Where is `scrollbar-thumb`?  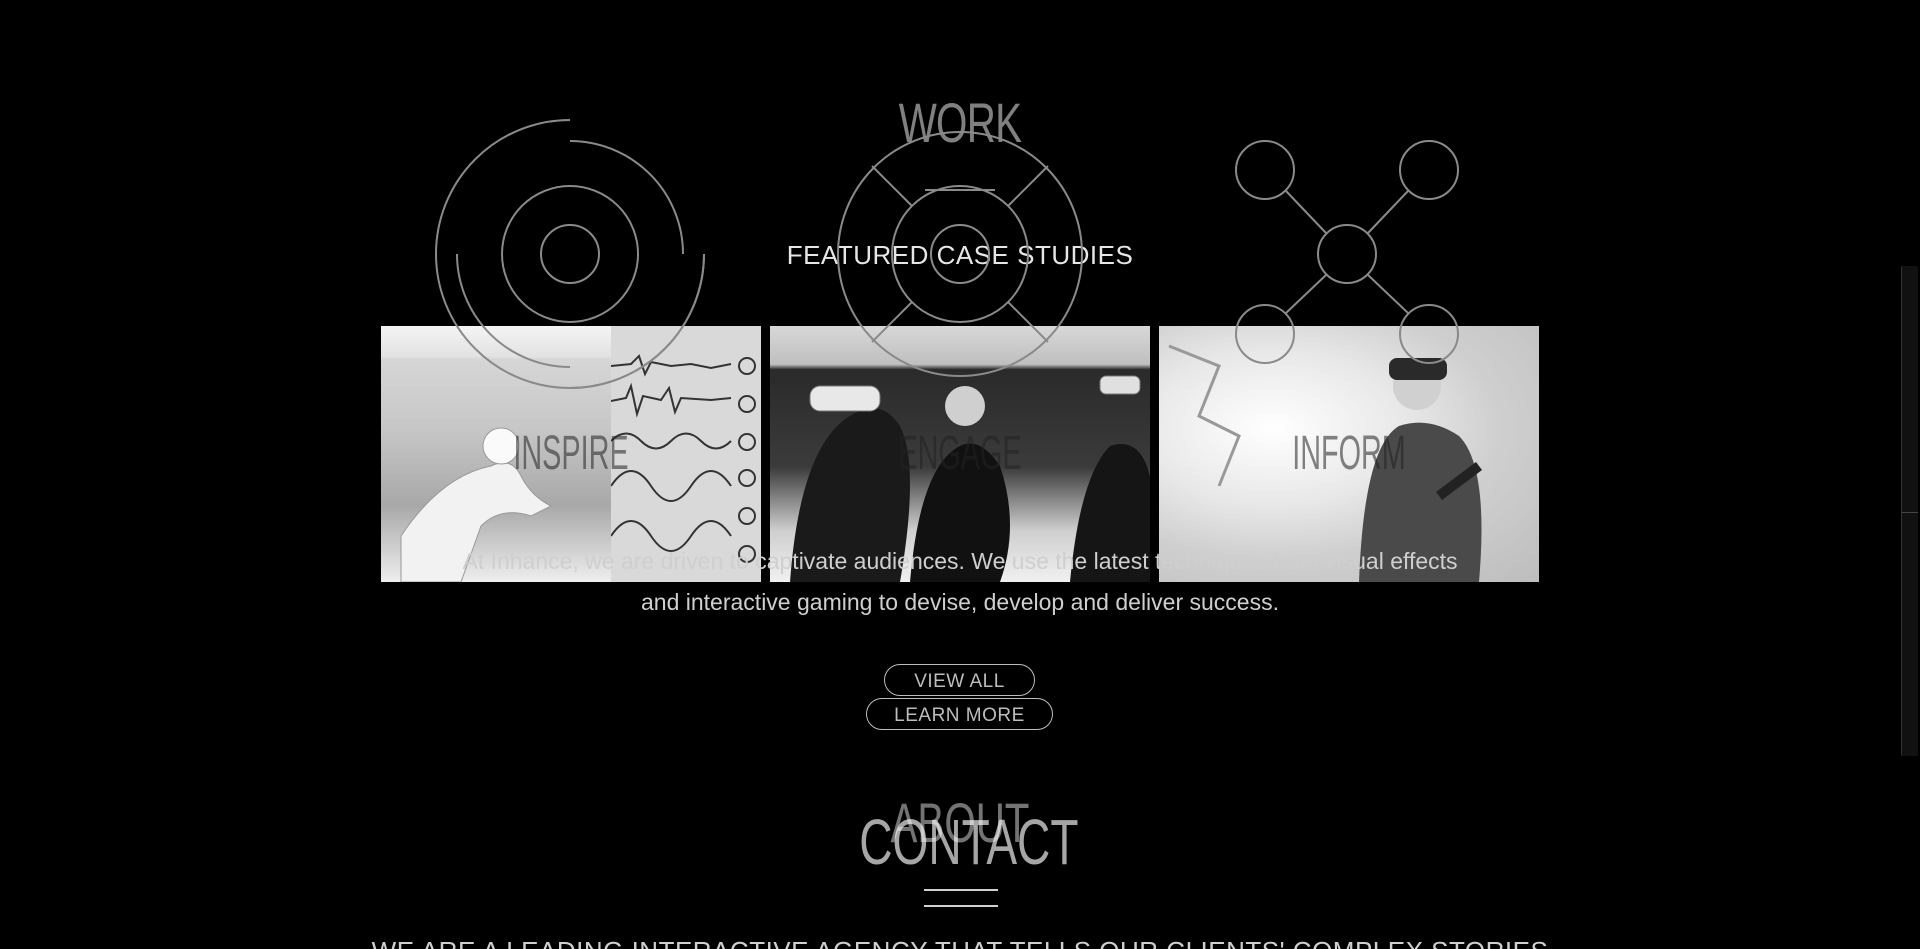
scrollbar-thumb is located at coordinates (1909, 511).